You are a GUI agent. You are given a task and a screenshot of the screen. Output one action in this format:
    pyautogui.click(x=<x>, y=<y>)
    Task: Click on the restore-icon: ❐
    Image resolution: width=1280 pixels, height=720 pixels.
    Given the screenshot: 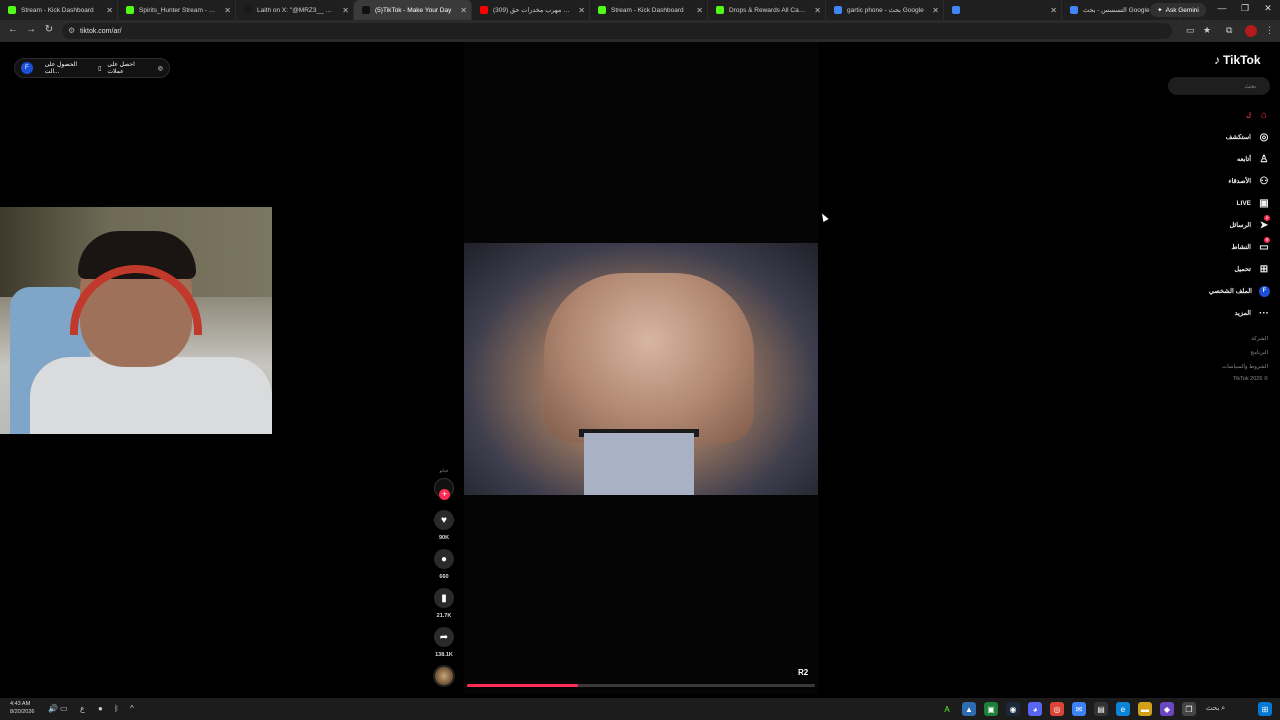 What is the action you would take?
    pyautogui.click(x=1245, y=8)
    